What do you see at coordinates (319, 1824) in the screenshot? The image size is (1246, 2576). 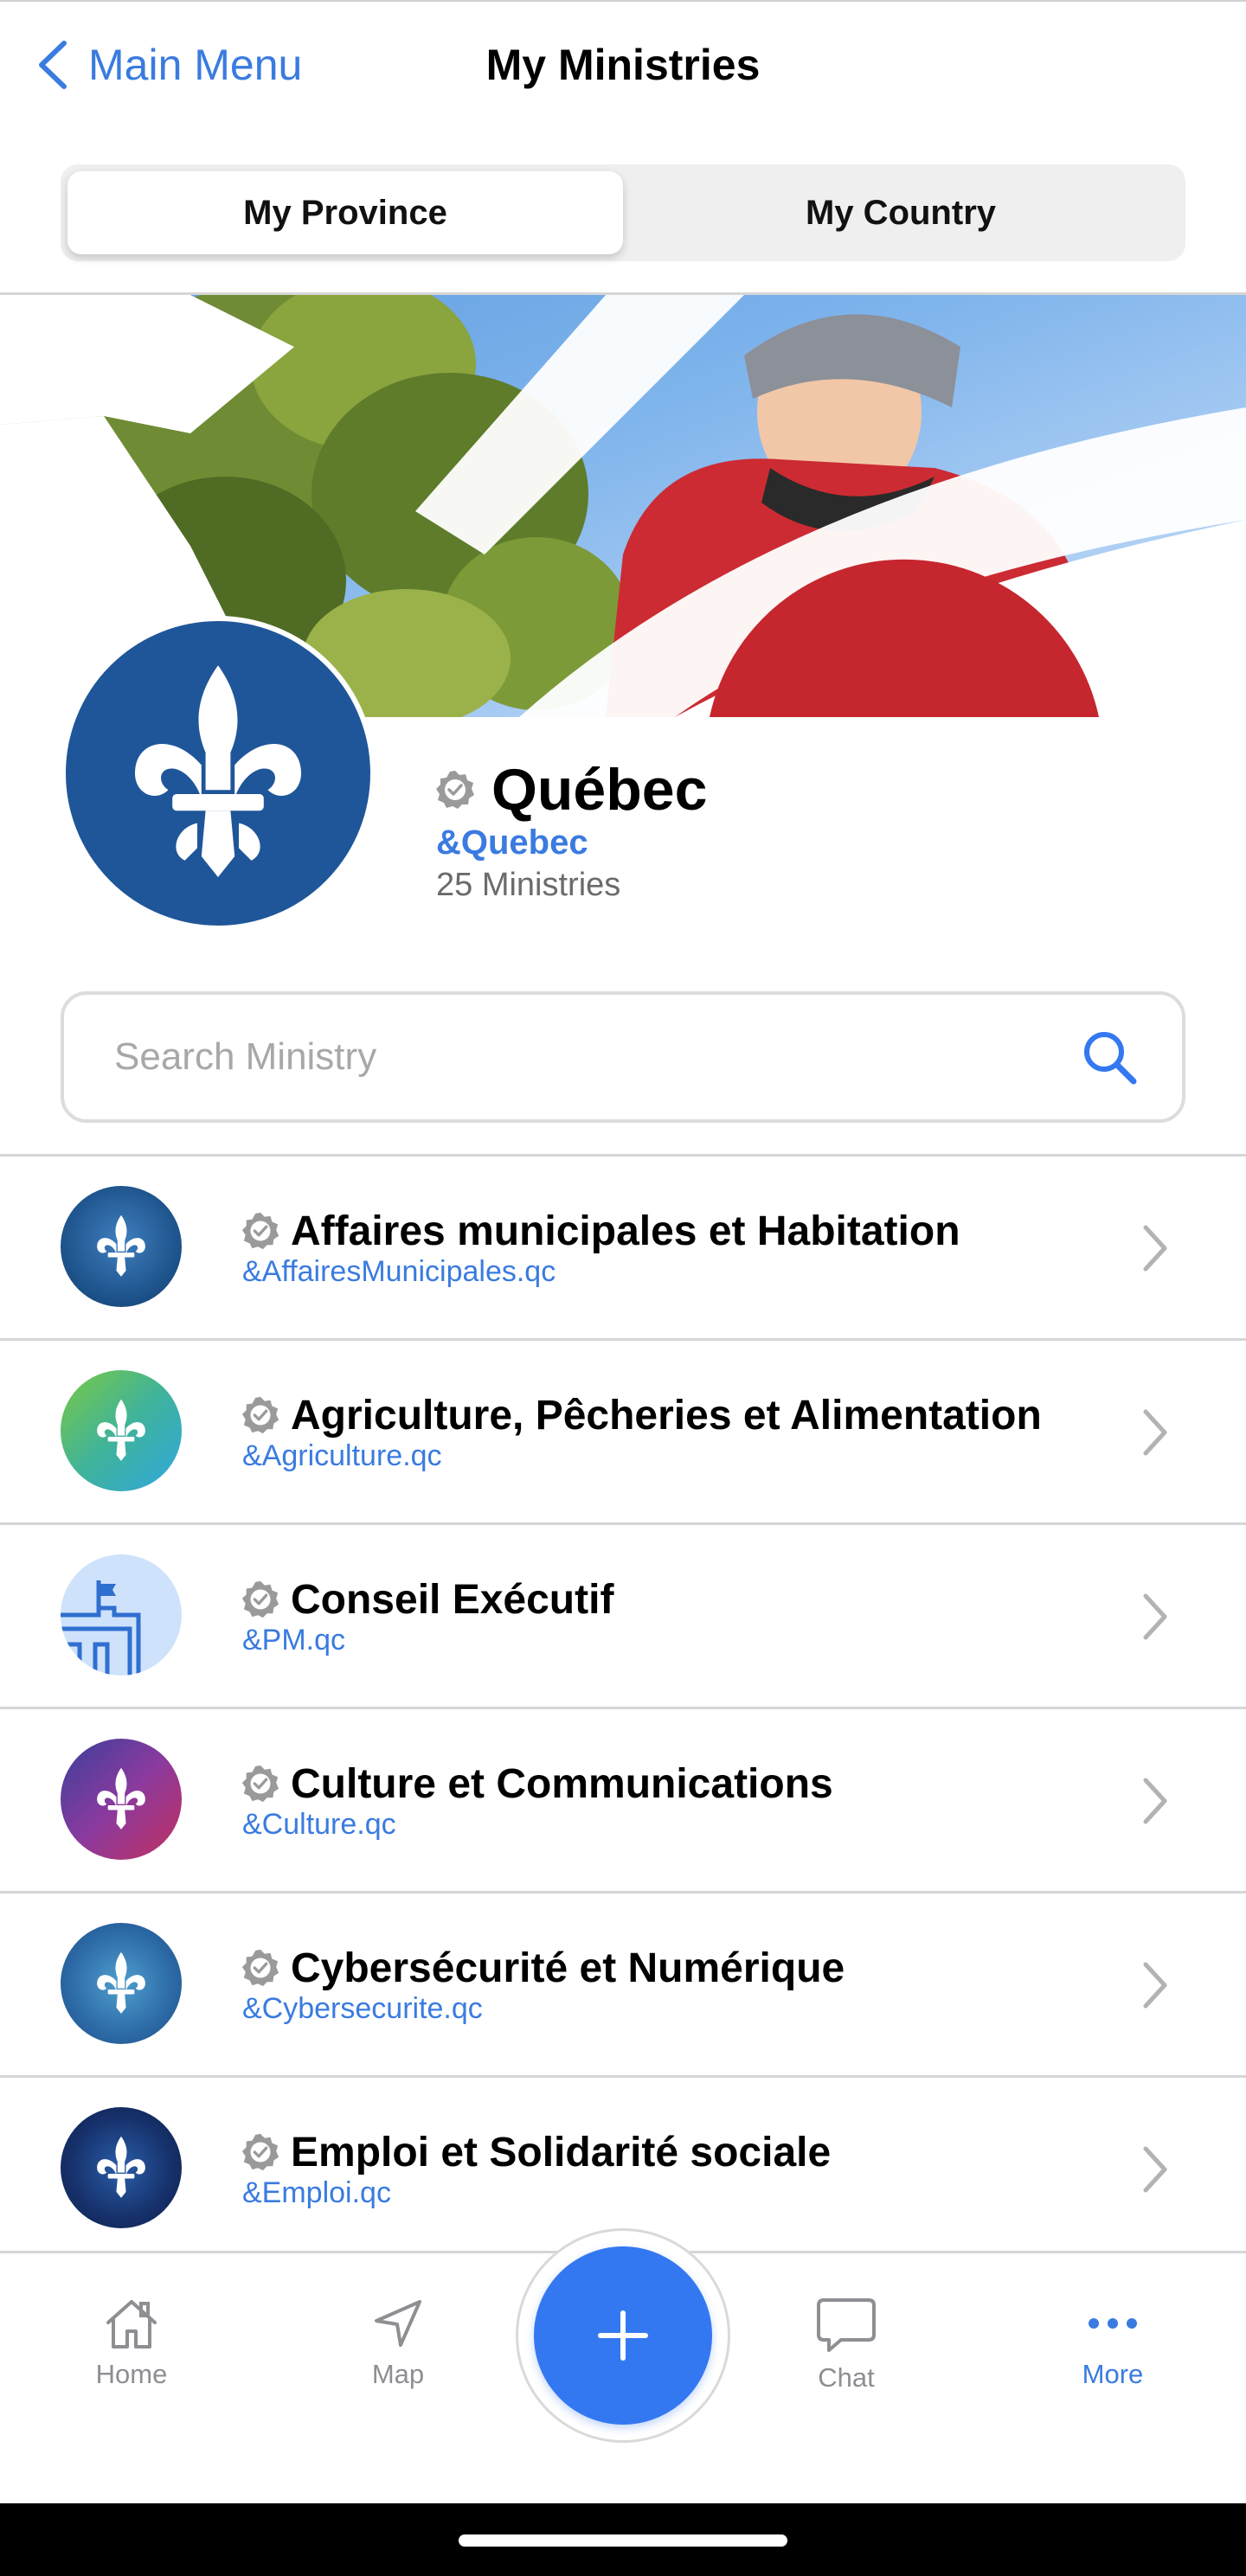 I see `ministry-handle: &Culture.qc` at bounding box center [319, 1824].